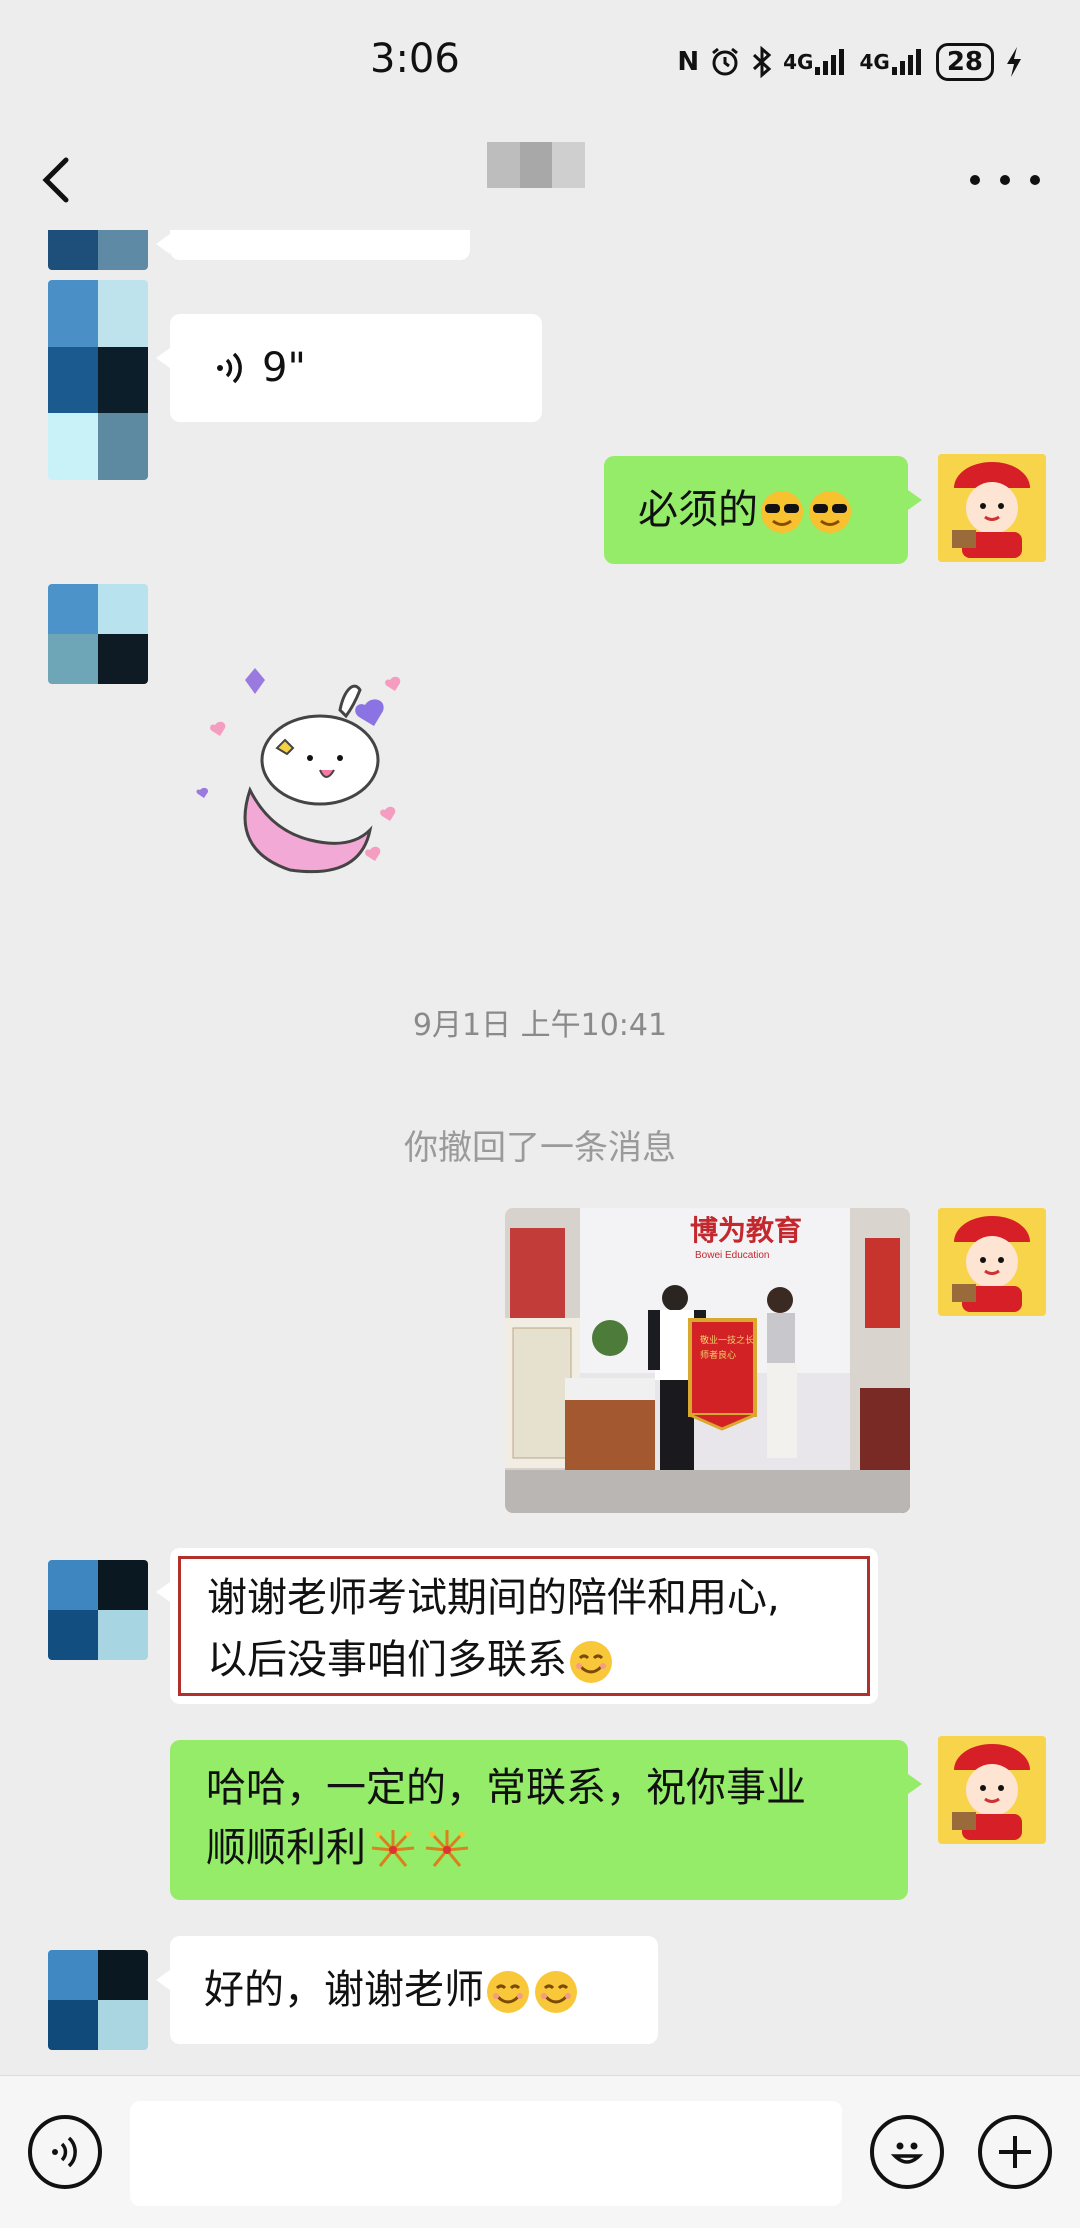 This screenshot has height=2228, width=1080. Describe the element at coordinates (286, 1848) in the screenshot. I see `message-line-2: 顺顺利利` at that location.